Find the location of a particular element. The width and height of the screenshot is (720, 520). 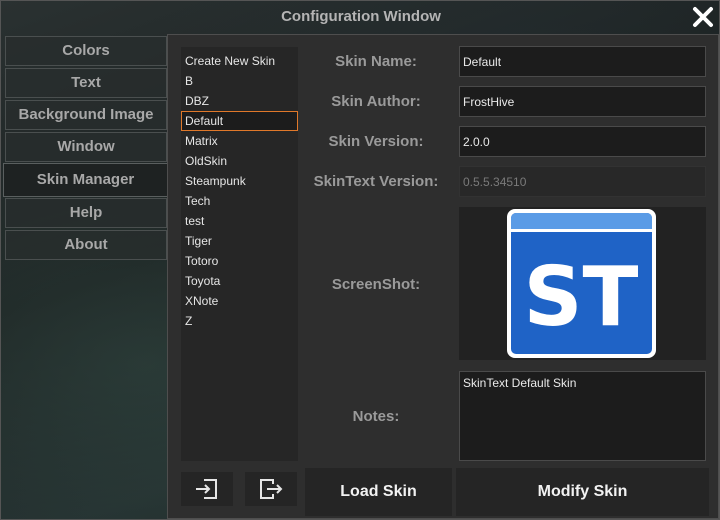

skintext-version-label: SkinText Version: is located at coordinates (376, 181).